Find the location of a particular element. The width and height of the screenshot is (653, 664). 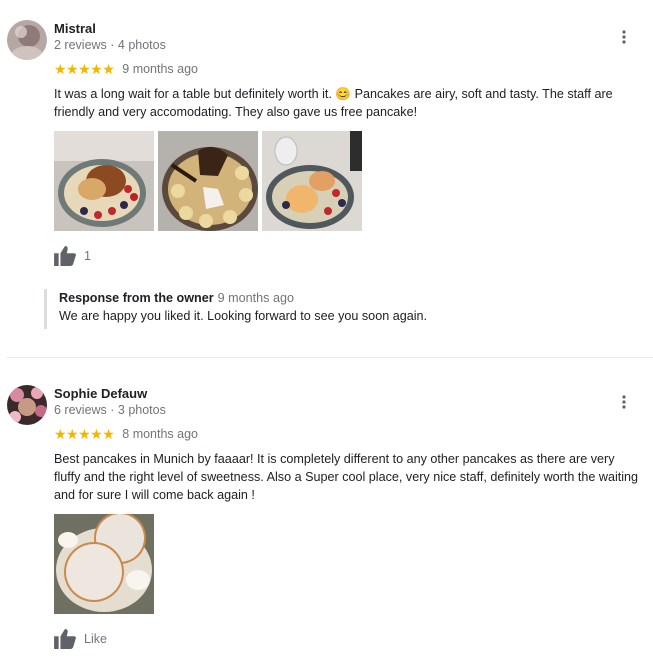

review-photos is located at coordinates (104, 564).